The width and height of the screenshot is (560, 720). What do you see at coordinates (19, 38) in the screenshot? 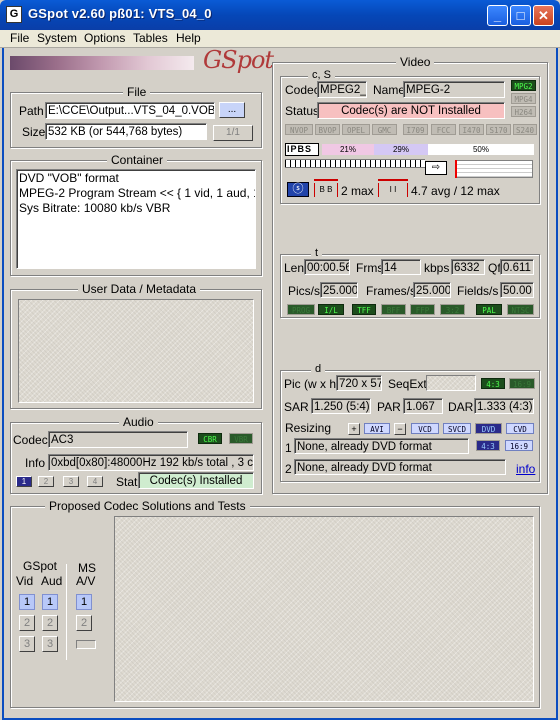
I see `menu-file: File` at bounding box center [19, 38].